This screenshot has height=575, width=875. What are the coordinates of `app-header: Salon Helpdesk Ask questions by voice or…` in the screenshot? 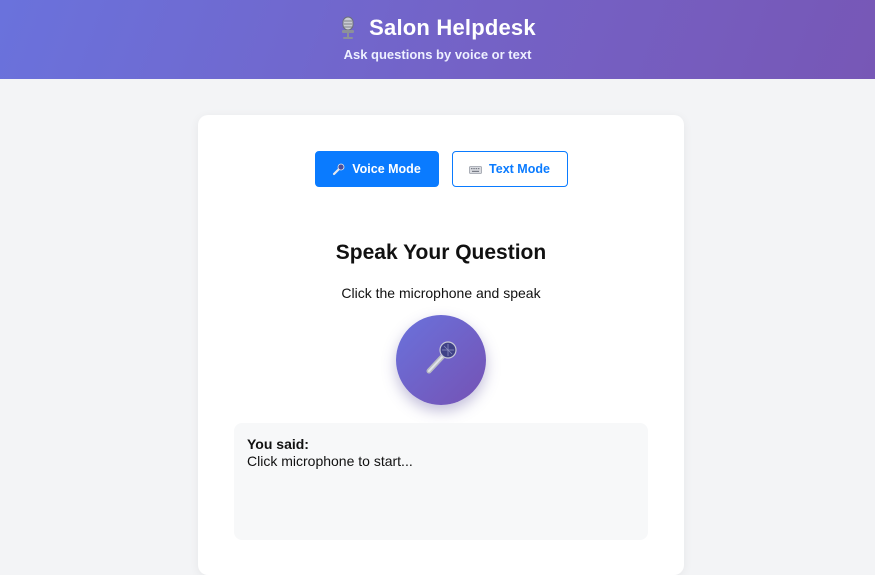 It's located at (437, 39).